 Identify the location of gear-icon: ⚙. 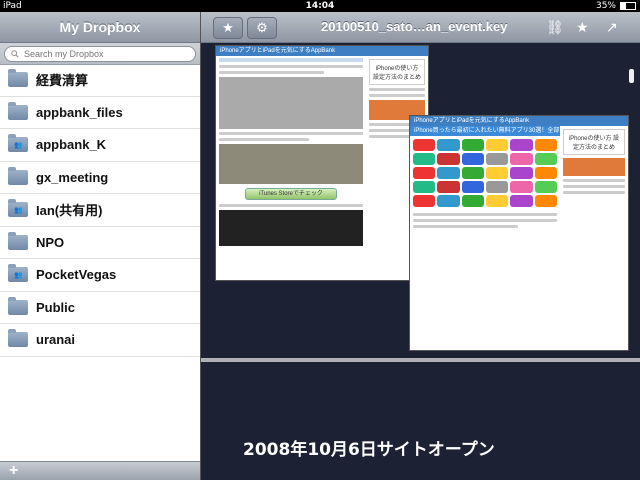
(262, 27).